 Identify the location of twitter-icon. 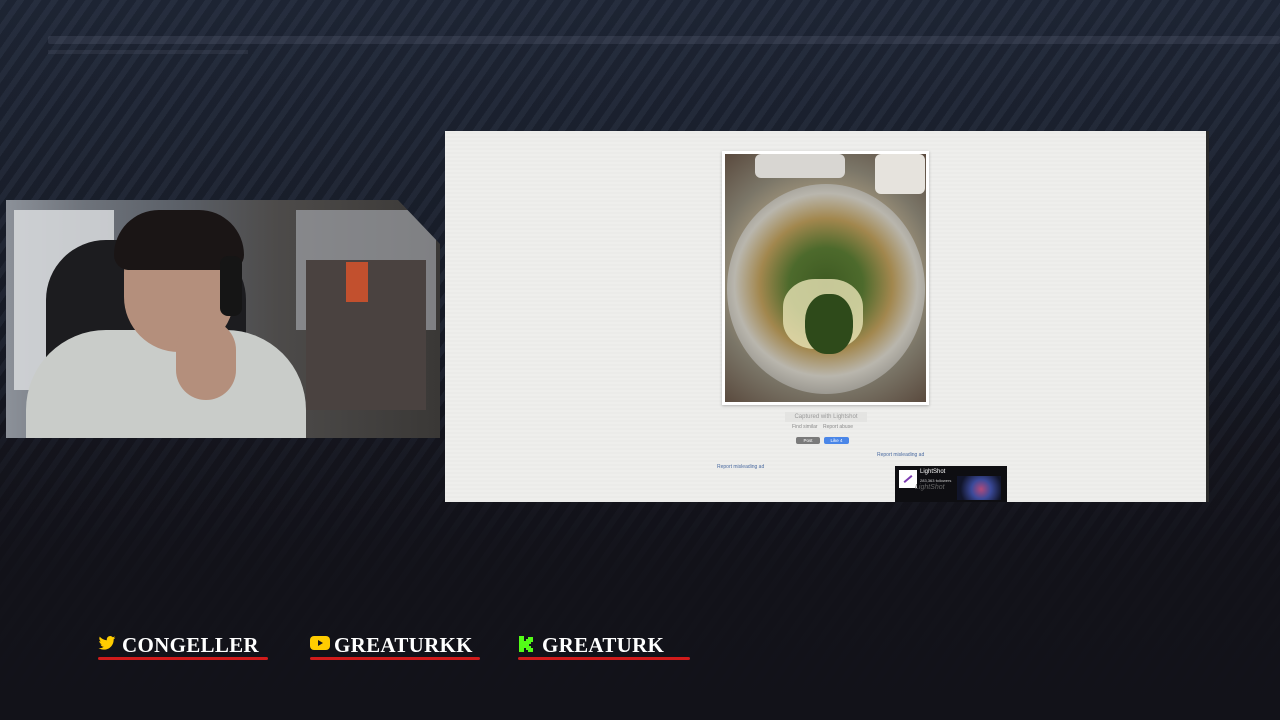
(107, 643).